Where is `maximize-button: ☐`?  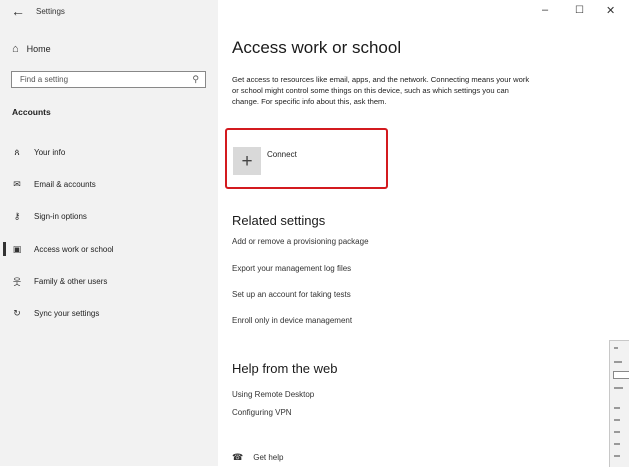 maximize-button: ☐ is located at coordinates (579, 10).